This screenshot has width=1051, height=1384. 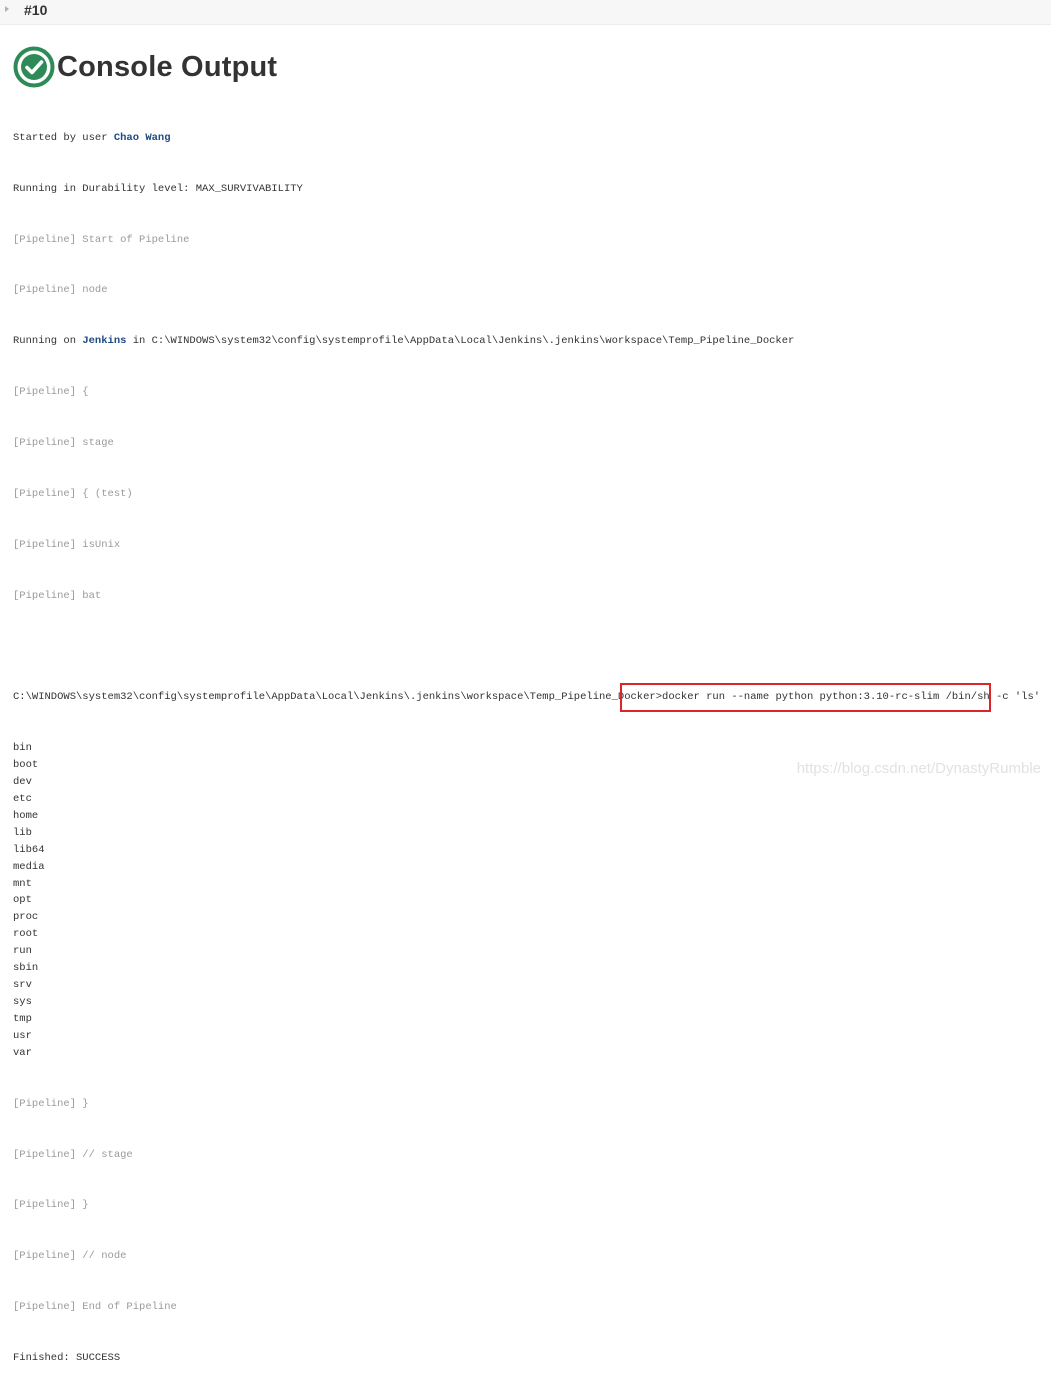 I want to click on user-link: Chao Wang, so click(x=142, y=138).